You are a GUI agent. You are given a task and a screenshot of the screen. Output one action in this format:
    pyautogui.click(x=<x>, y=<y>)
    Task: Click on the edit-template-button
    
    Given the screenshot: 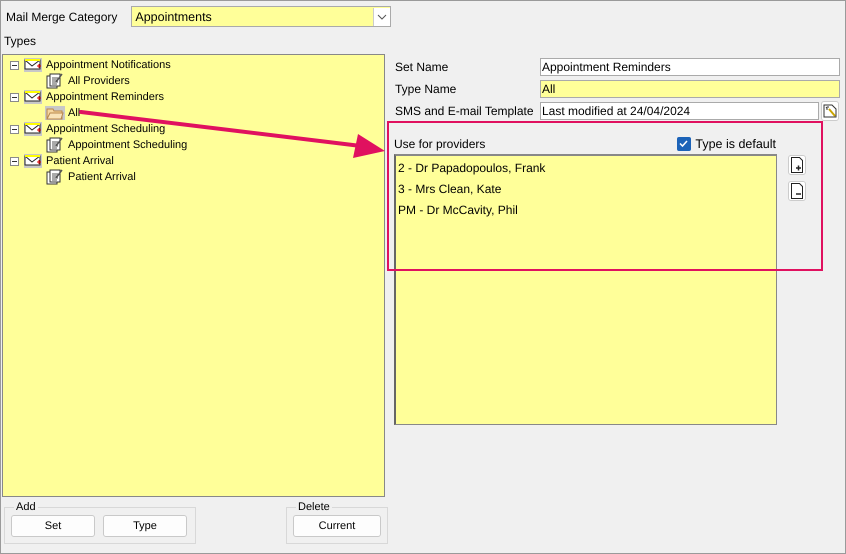 What is the action you would take?
    pyautogui.click(x=830, y=111)
    